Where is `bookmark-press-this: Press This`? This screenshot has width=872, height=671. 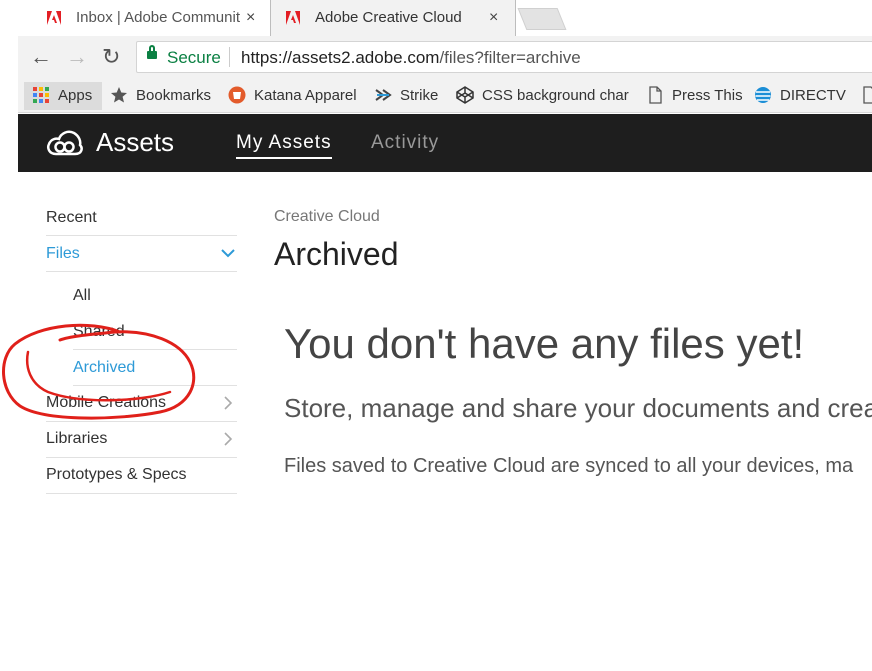 bookmark-press-this: Press This is located at coordinates (694, 95).